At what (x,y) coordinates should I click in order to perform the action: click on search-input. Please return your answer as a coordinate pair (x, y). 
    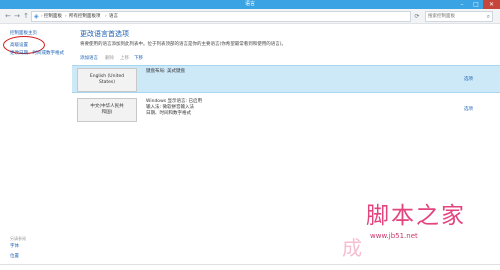
    Looking at the image, I should click on (455, 16).